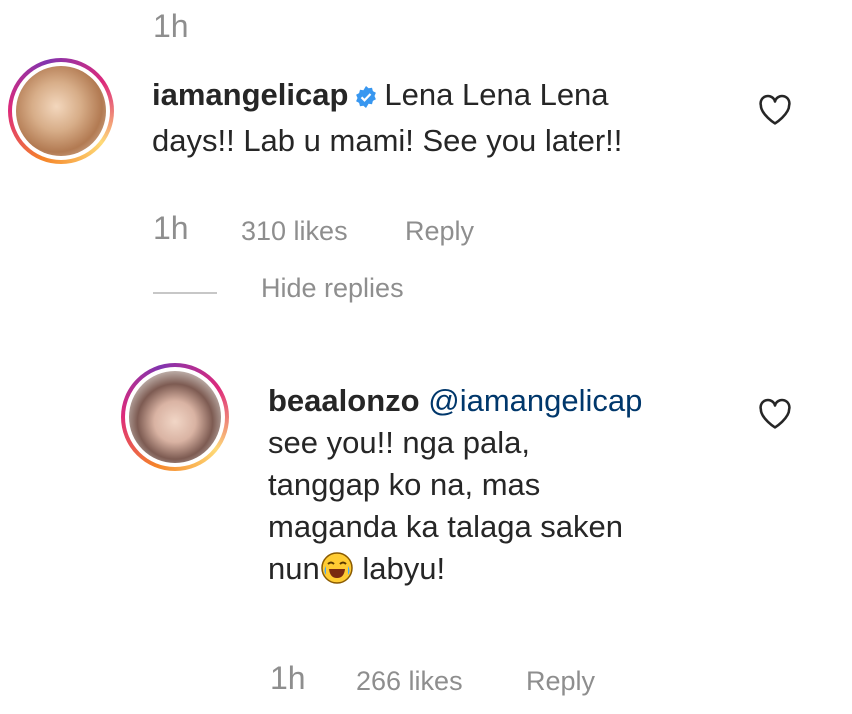 Image resolution: width=852 pixels, height=714 pixels. Describe the element at coordinates (399, 568) in the screenshot. I see `reply-text-line4-suffix: labyu!` at that location.